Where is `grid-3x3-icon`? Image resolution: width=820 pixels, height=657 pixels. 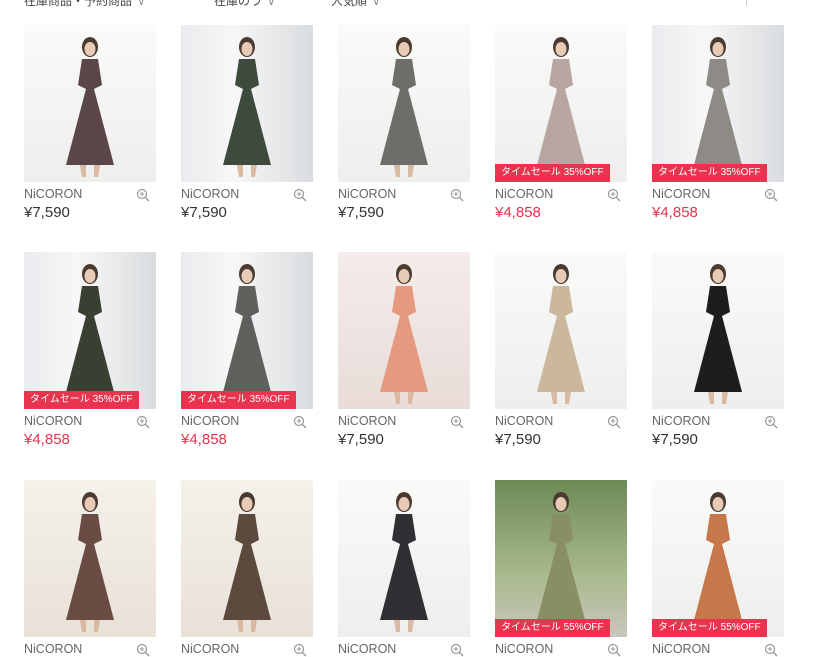 grid-3x3-icon is located at coordinates (720, 3).